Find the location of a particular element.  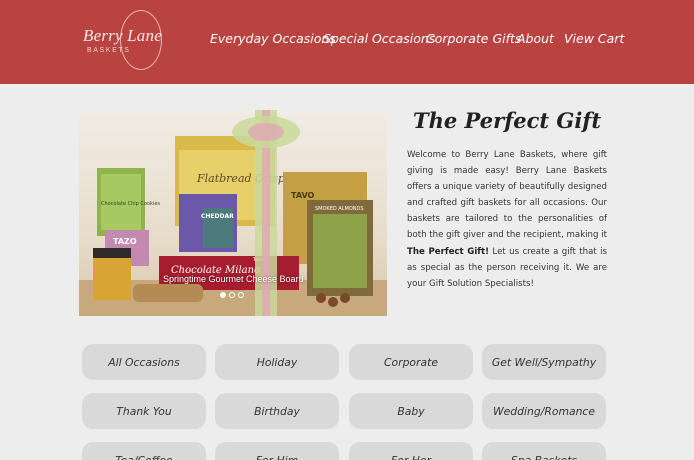

category-thank-you: Thank You is located at coordinates (144, 411).